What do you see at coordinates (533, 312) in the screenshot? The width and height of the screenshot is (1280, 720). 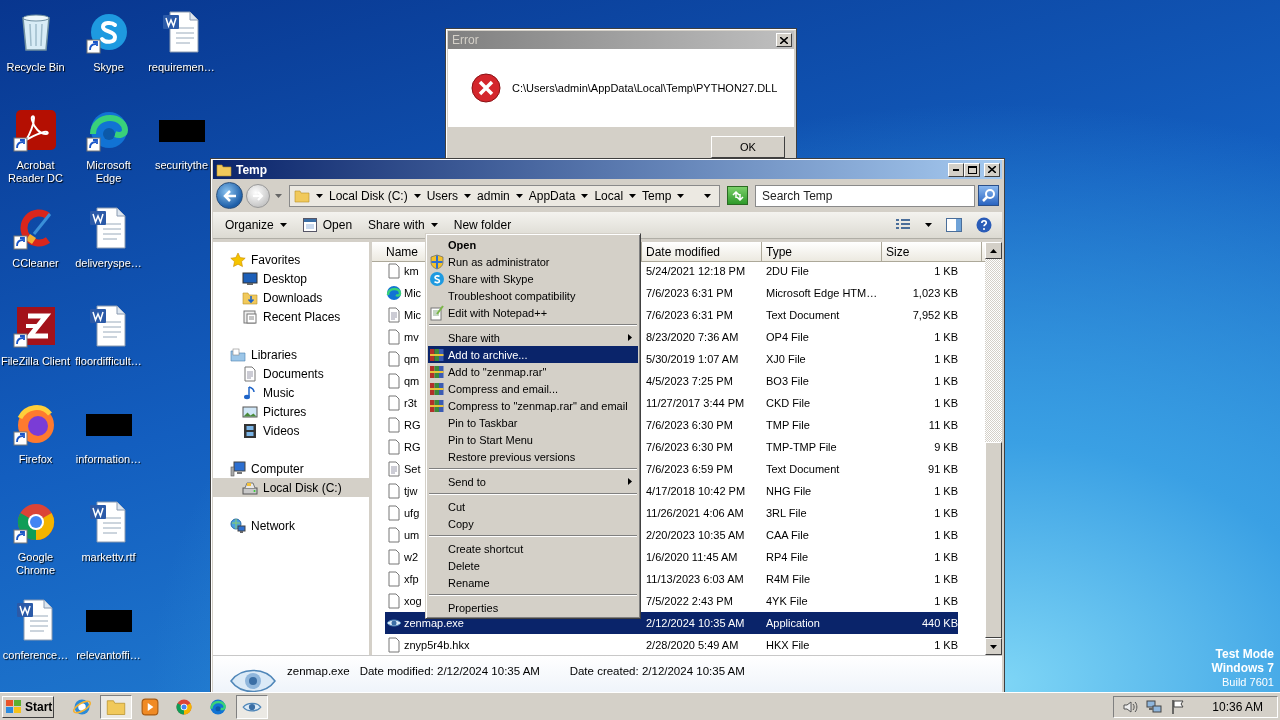 I see `menu-item: Edit with Notepad++` at bounding box center [533, 312].